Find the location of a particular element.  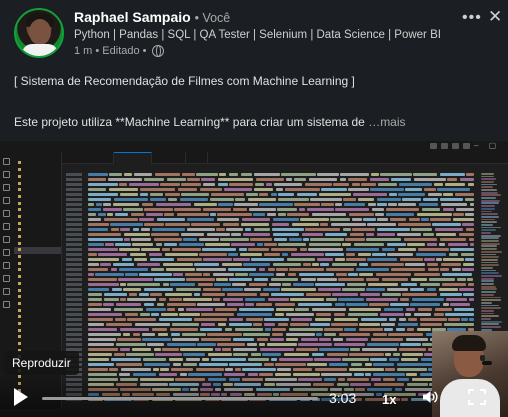

playback-speed-button: 1x is located at coordinates (389, 399).